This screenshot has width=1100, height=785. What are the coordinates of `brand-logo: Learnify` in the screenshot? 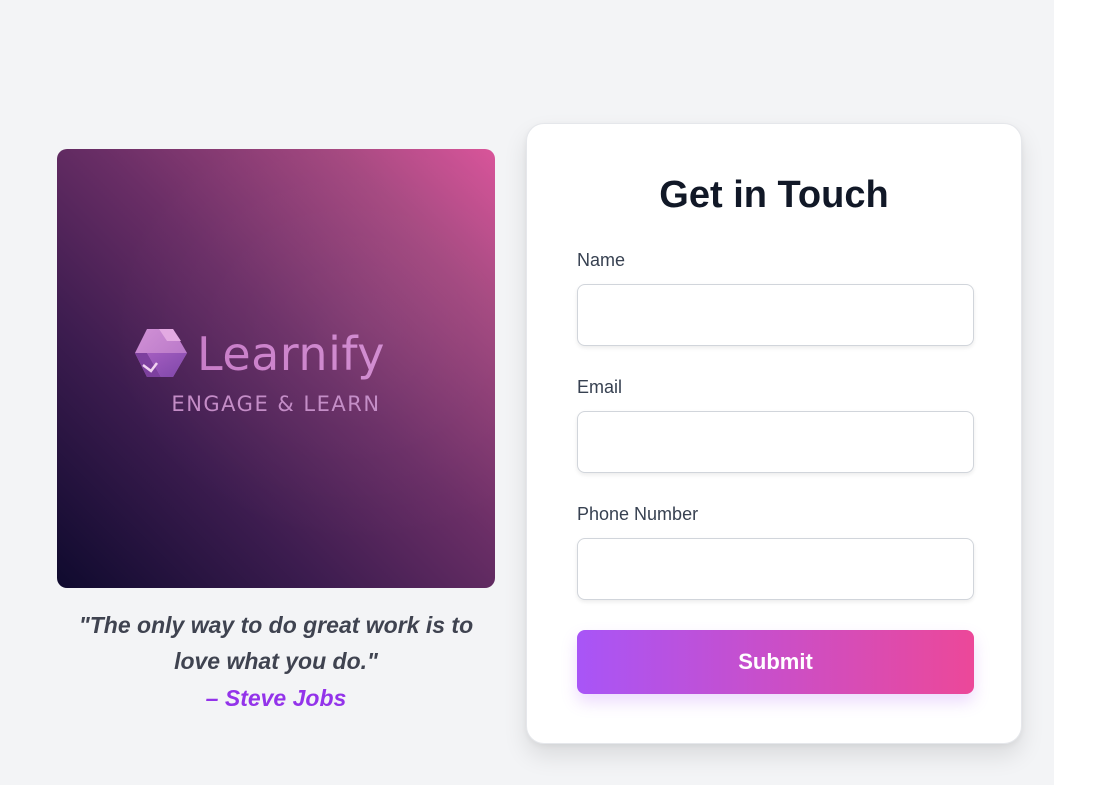 It's located at (259, 354).